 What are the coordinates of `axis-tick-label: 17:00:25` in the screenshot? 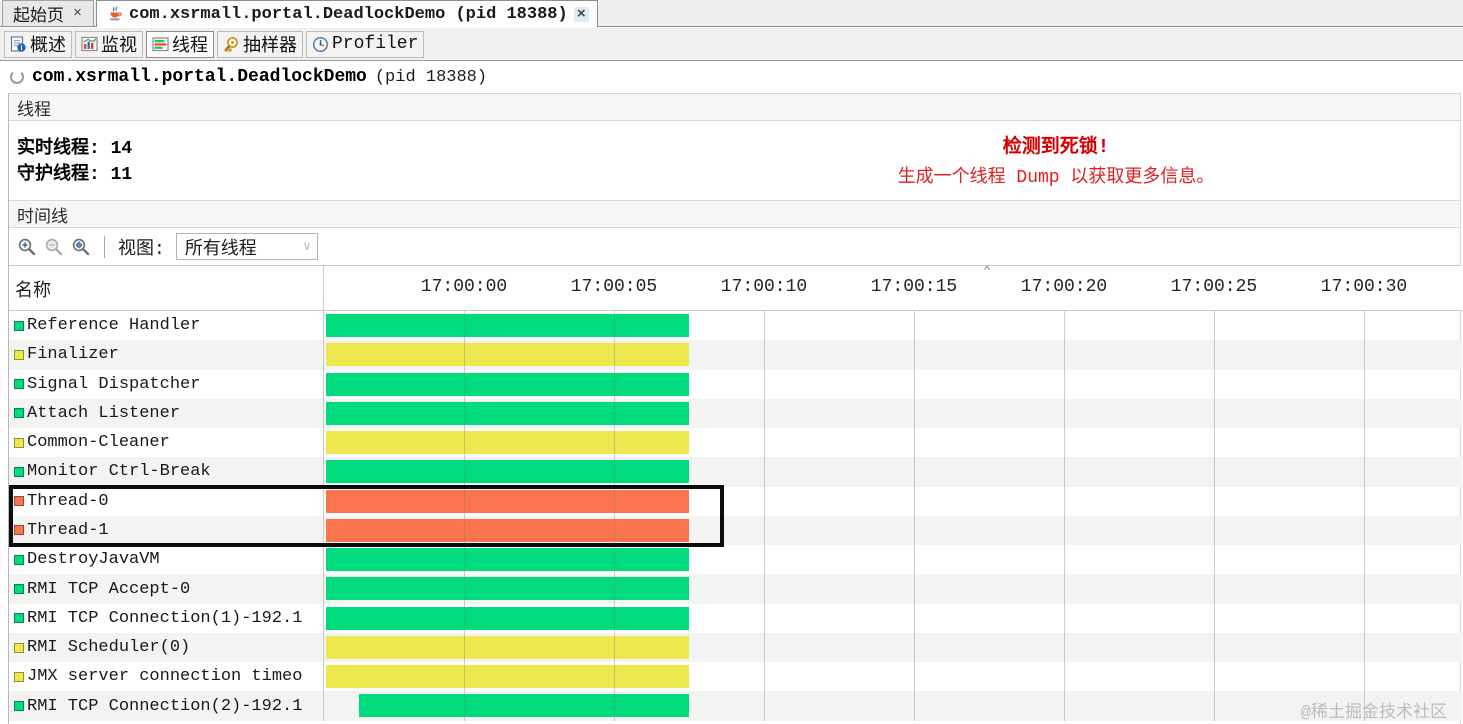 It's located at (1214, 287).